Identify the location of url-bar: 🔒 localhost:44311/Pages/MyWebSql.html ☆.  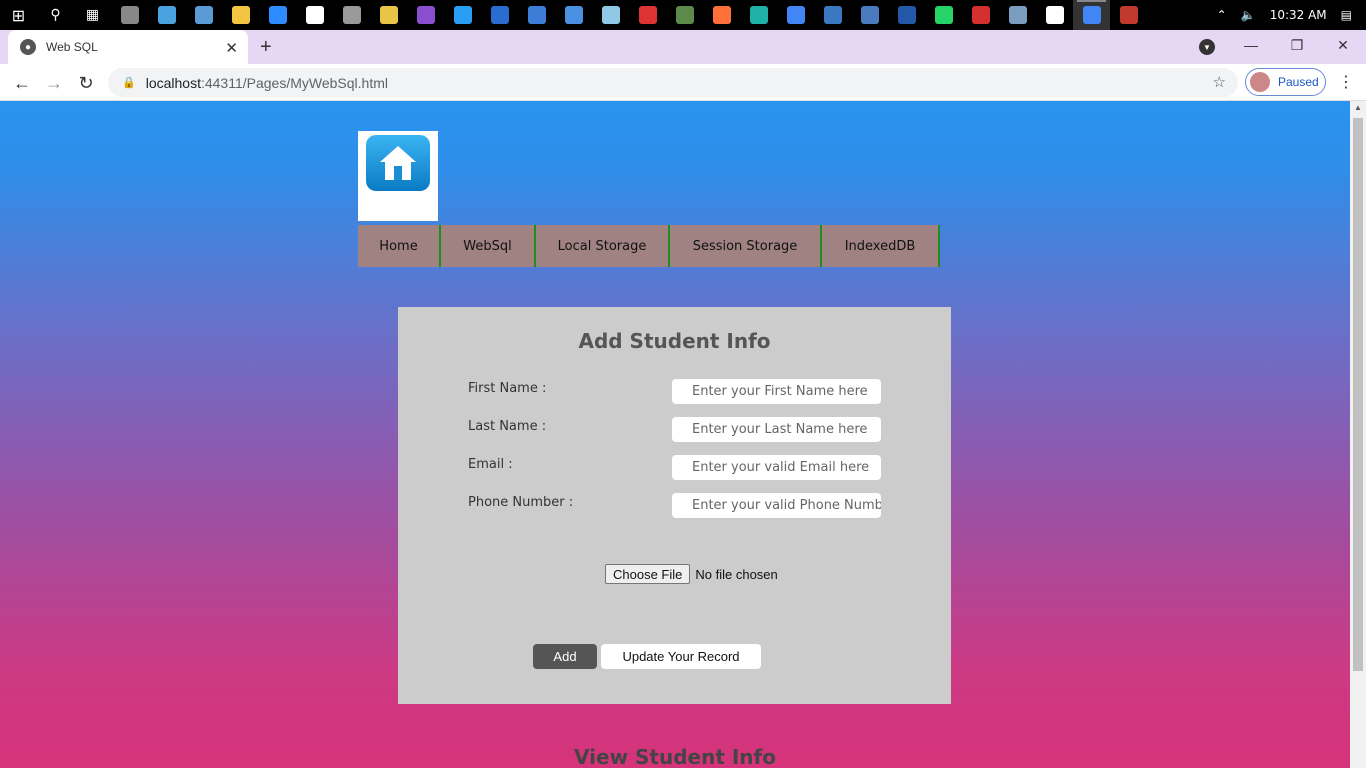
(673, 82).